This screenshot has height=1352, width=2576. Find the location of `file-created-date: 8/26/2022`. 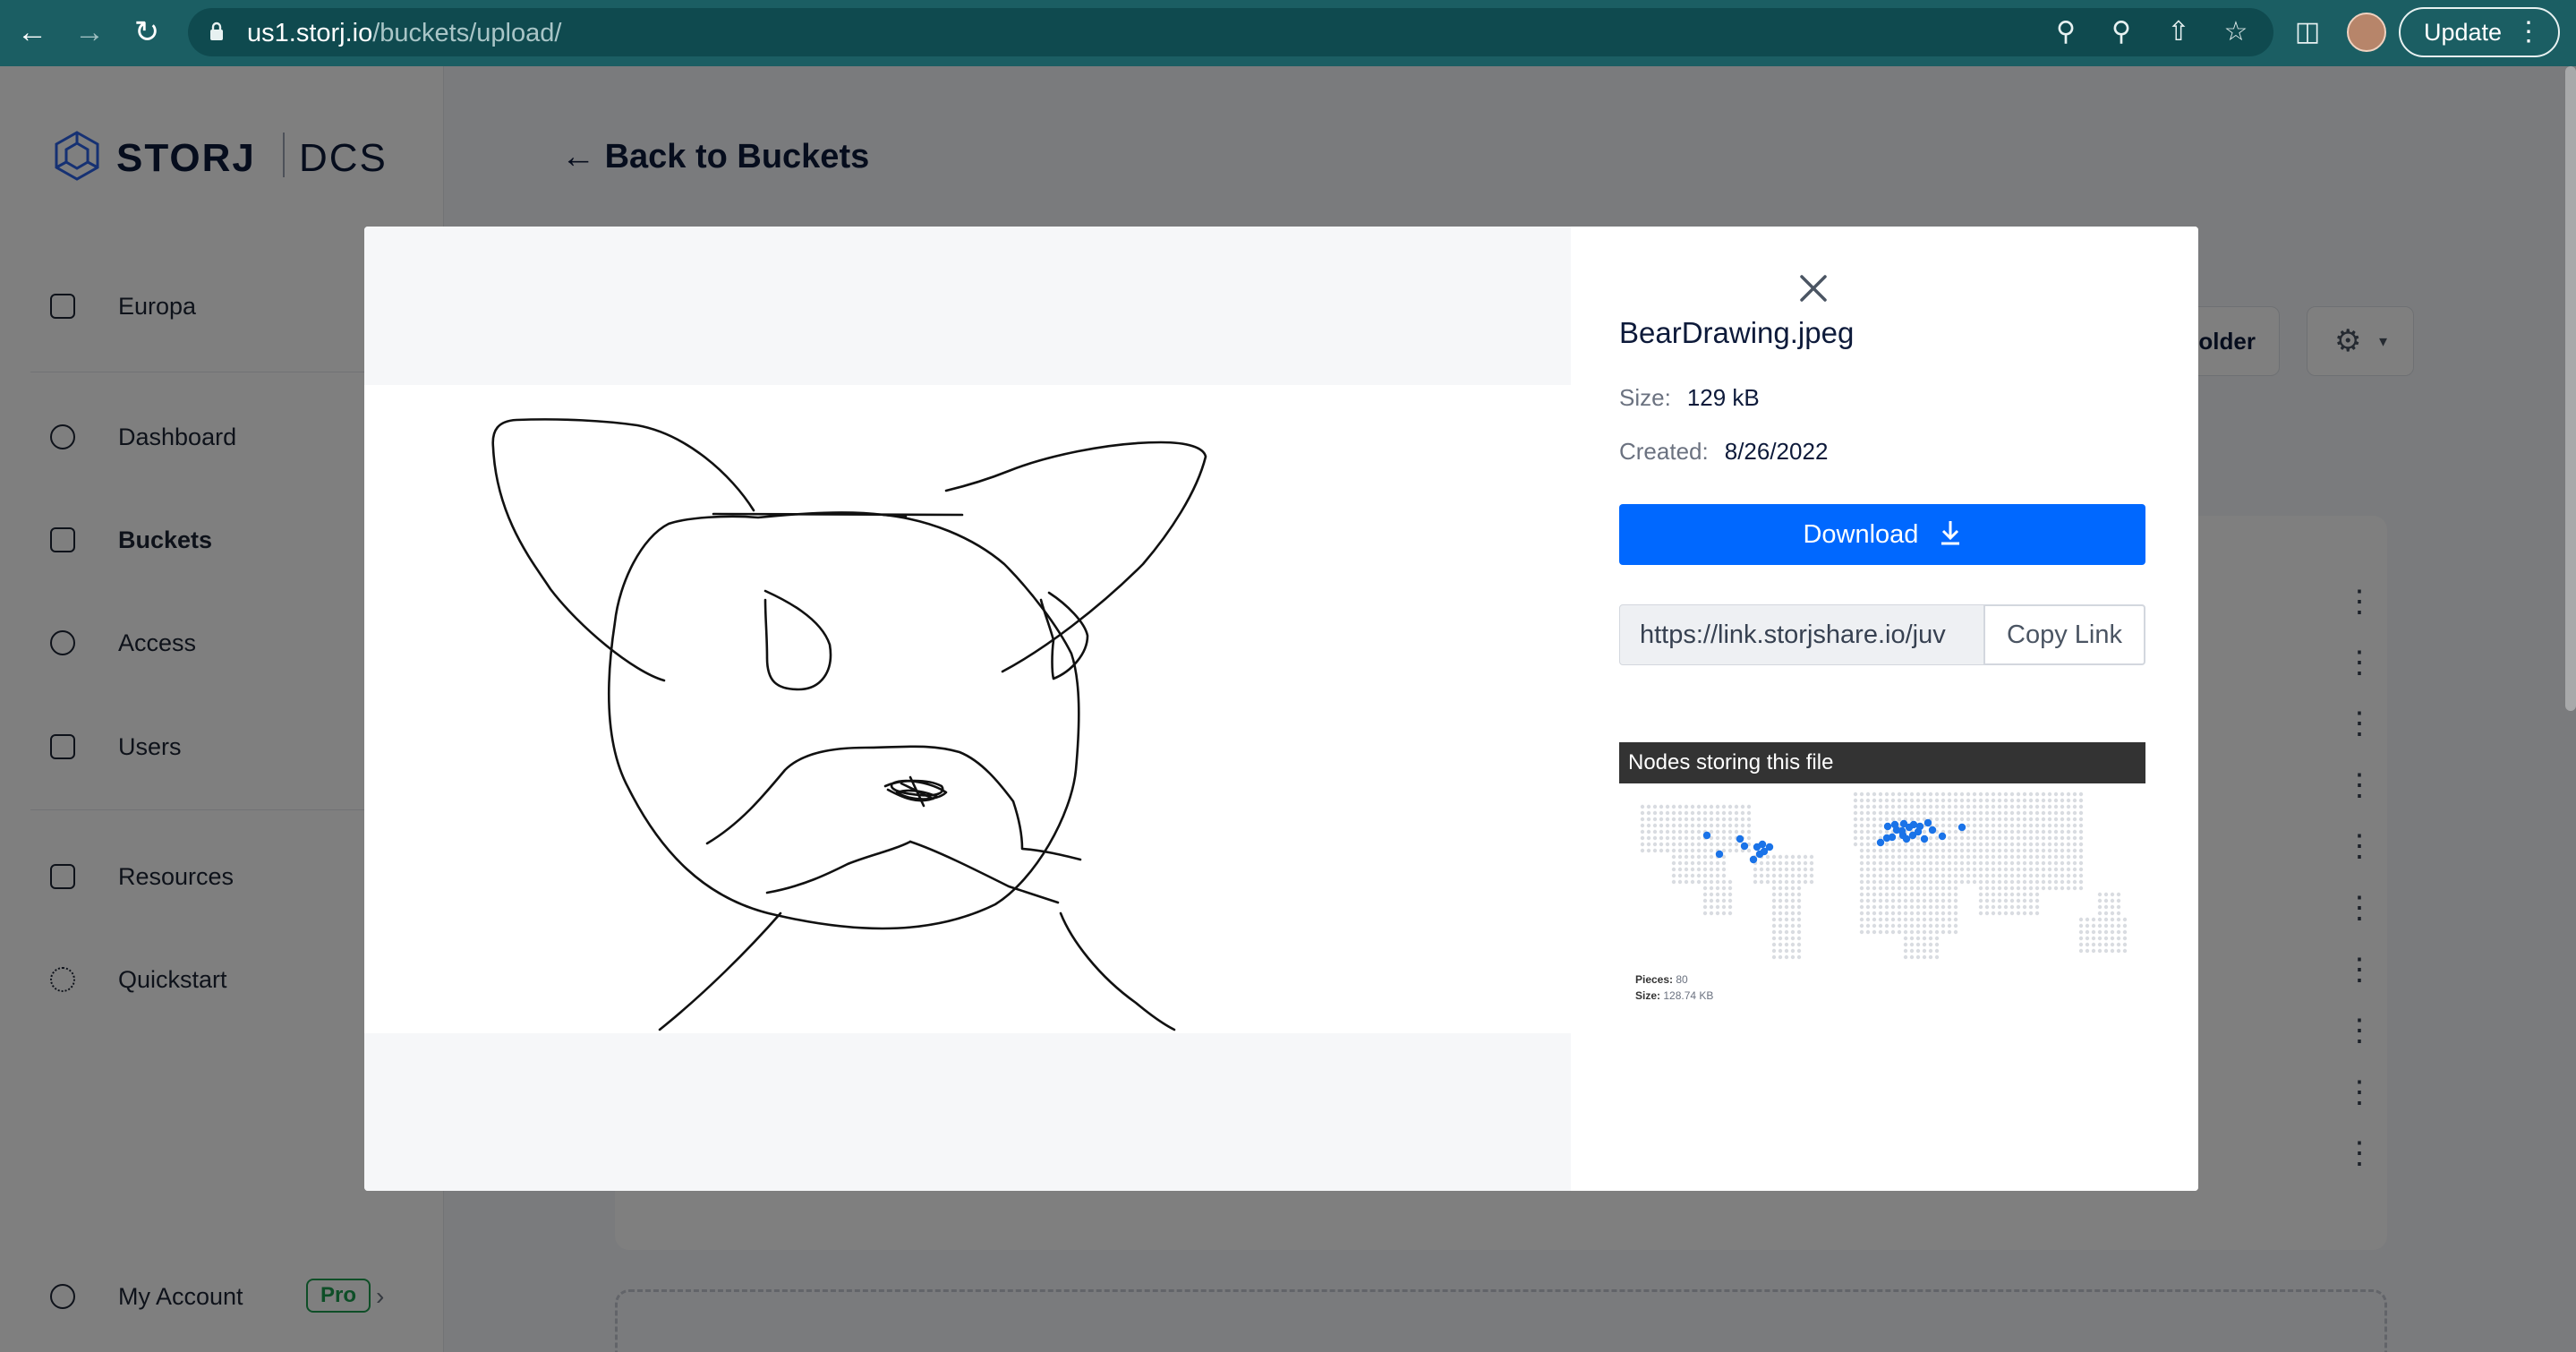

file-created-date: 8/26/2022 is located at coordinates (1776, 451).